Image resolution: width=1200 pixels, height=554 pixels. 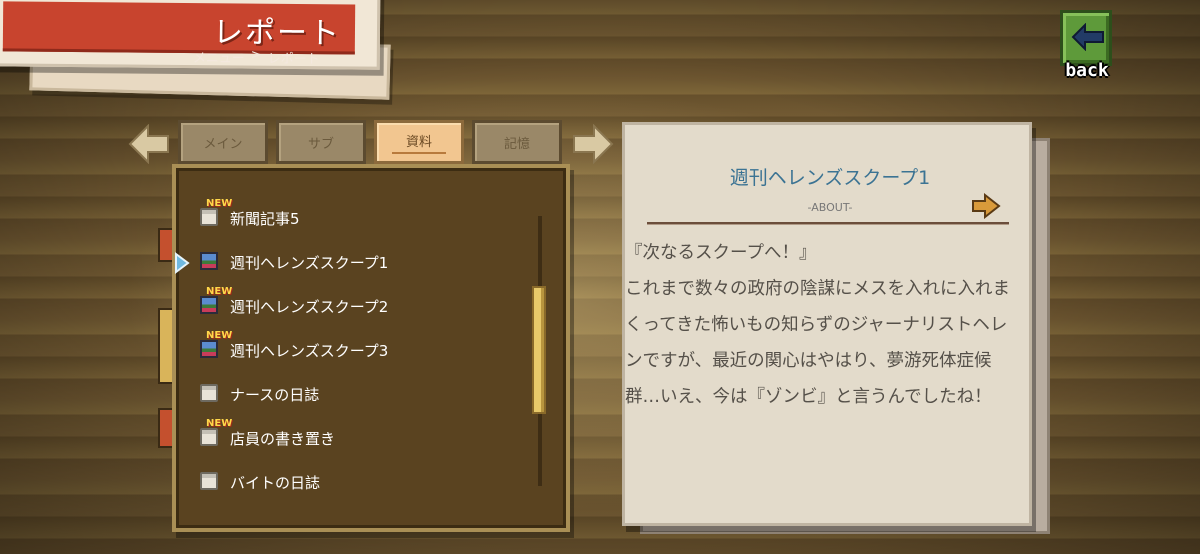 I want to click on tab-sub-label: サブ, so click(x=320, y=144).